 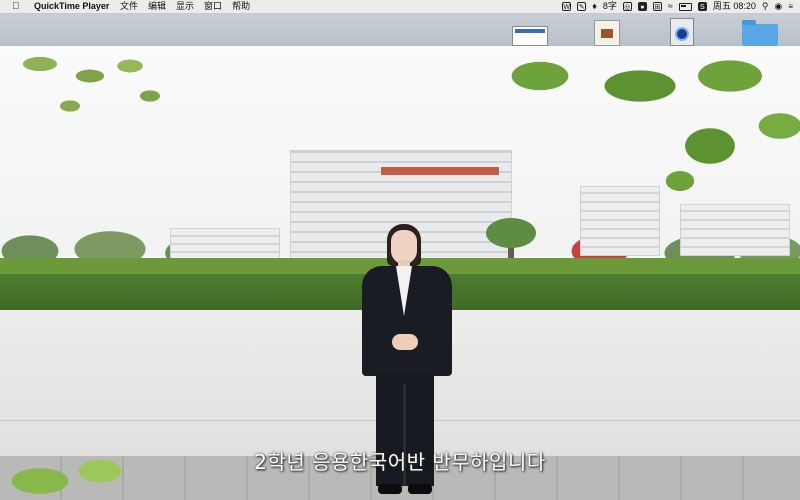 What do you see at coordinates (721, 6) in the screenshot?
I see `clock-weekday: 周五` at bounding box center [721, 6].